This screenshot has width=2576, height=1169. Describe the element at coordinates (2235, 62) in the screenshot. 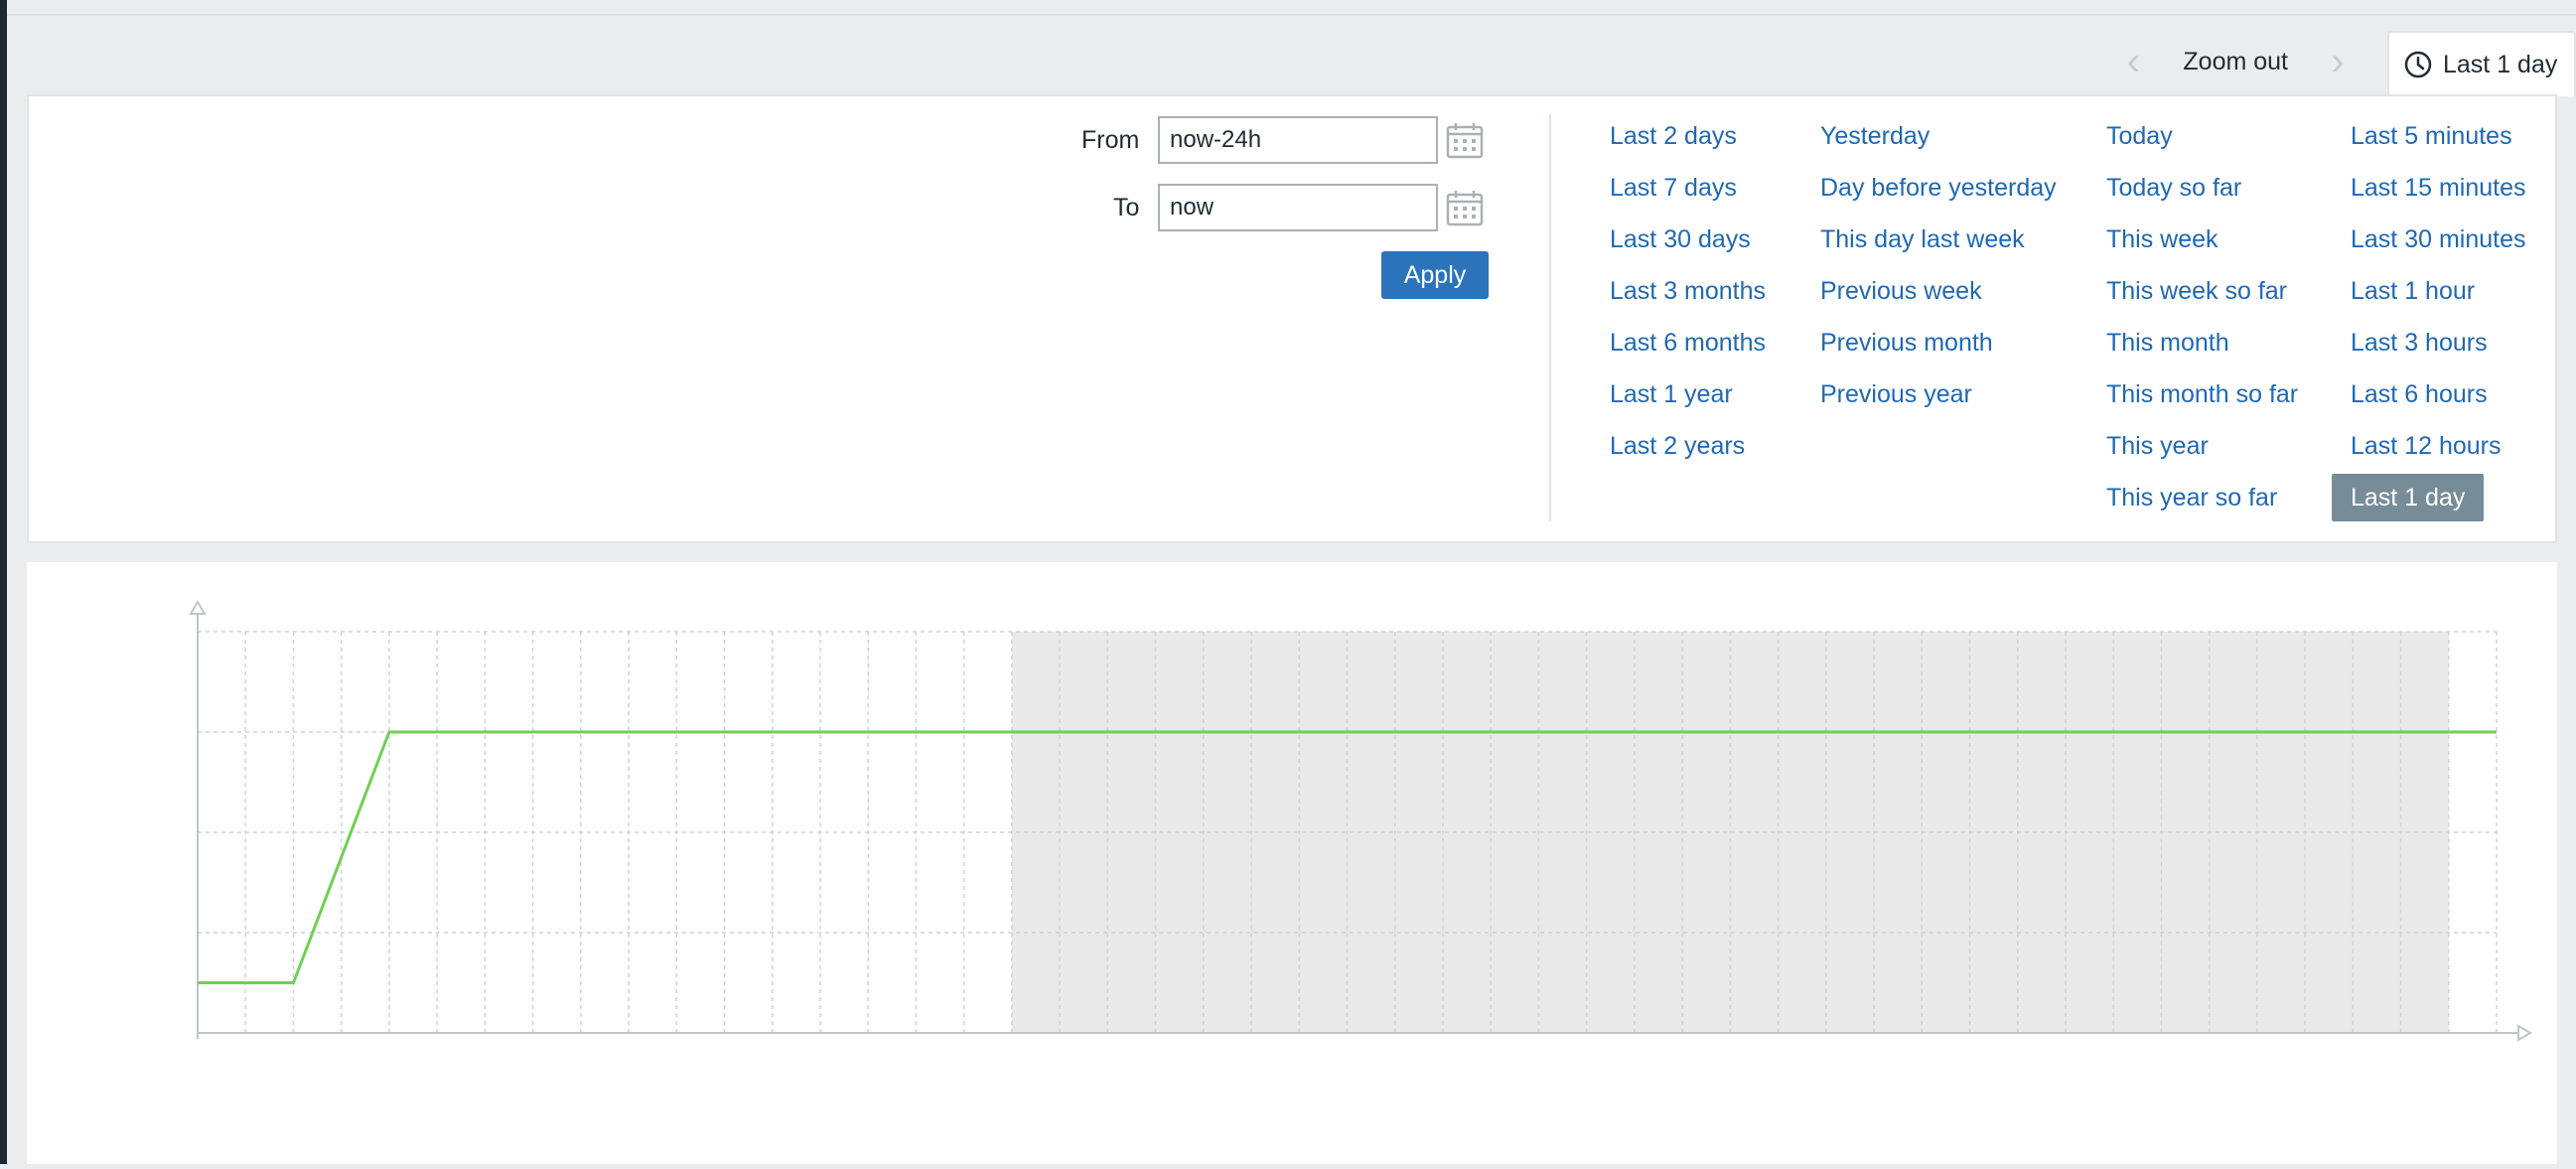

I see `zoom-out-button: Zoom out` at that location.